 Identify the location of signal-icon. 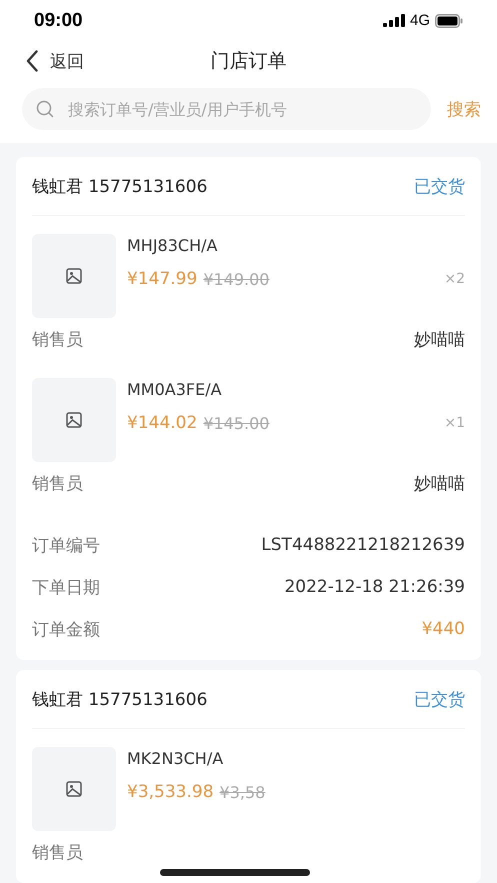
(393, 21).